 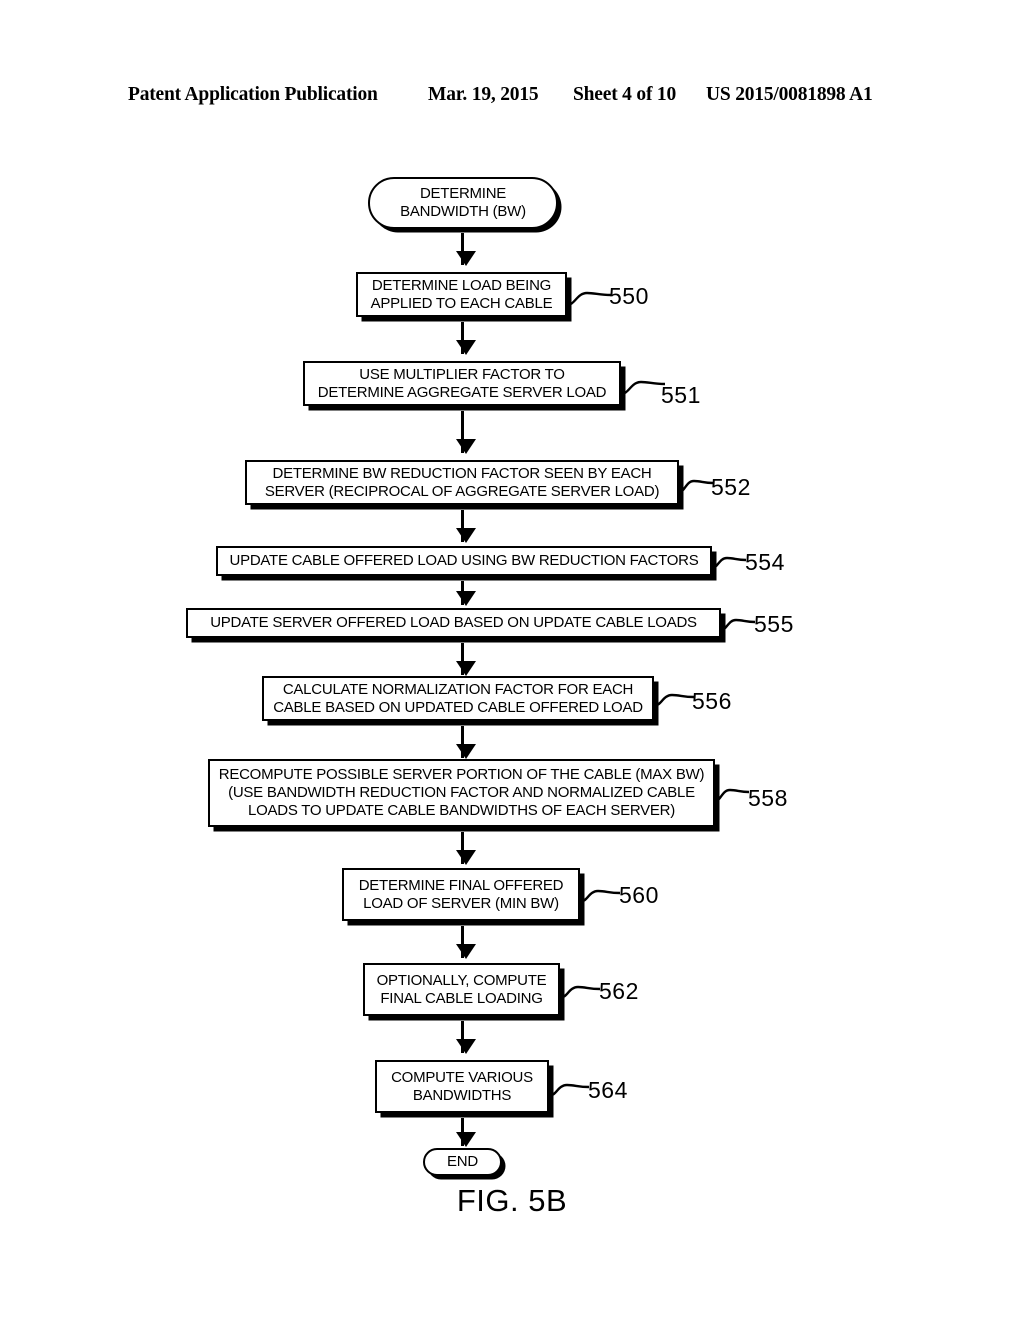 I want to click on flow-node-end-label: END, so click(x=462, y=1162).